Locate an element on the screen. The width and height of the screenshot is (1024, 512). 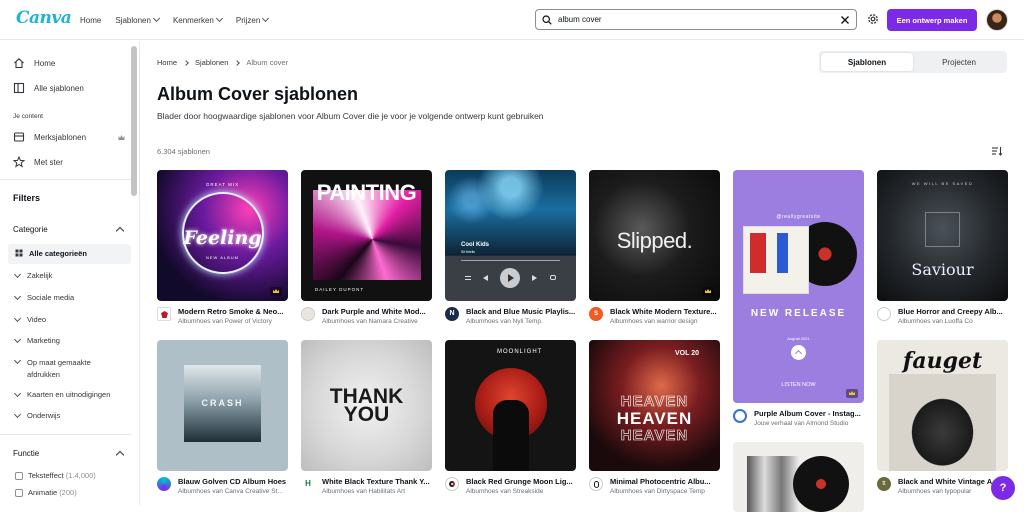
nav-templates-label: Sjablonen is located at coordinates (133, 20).